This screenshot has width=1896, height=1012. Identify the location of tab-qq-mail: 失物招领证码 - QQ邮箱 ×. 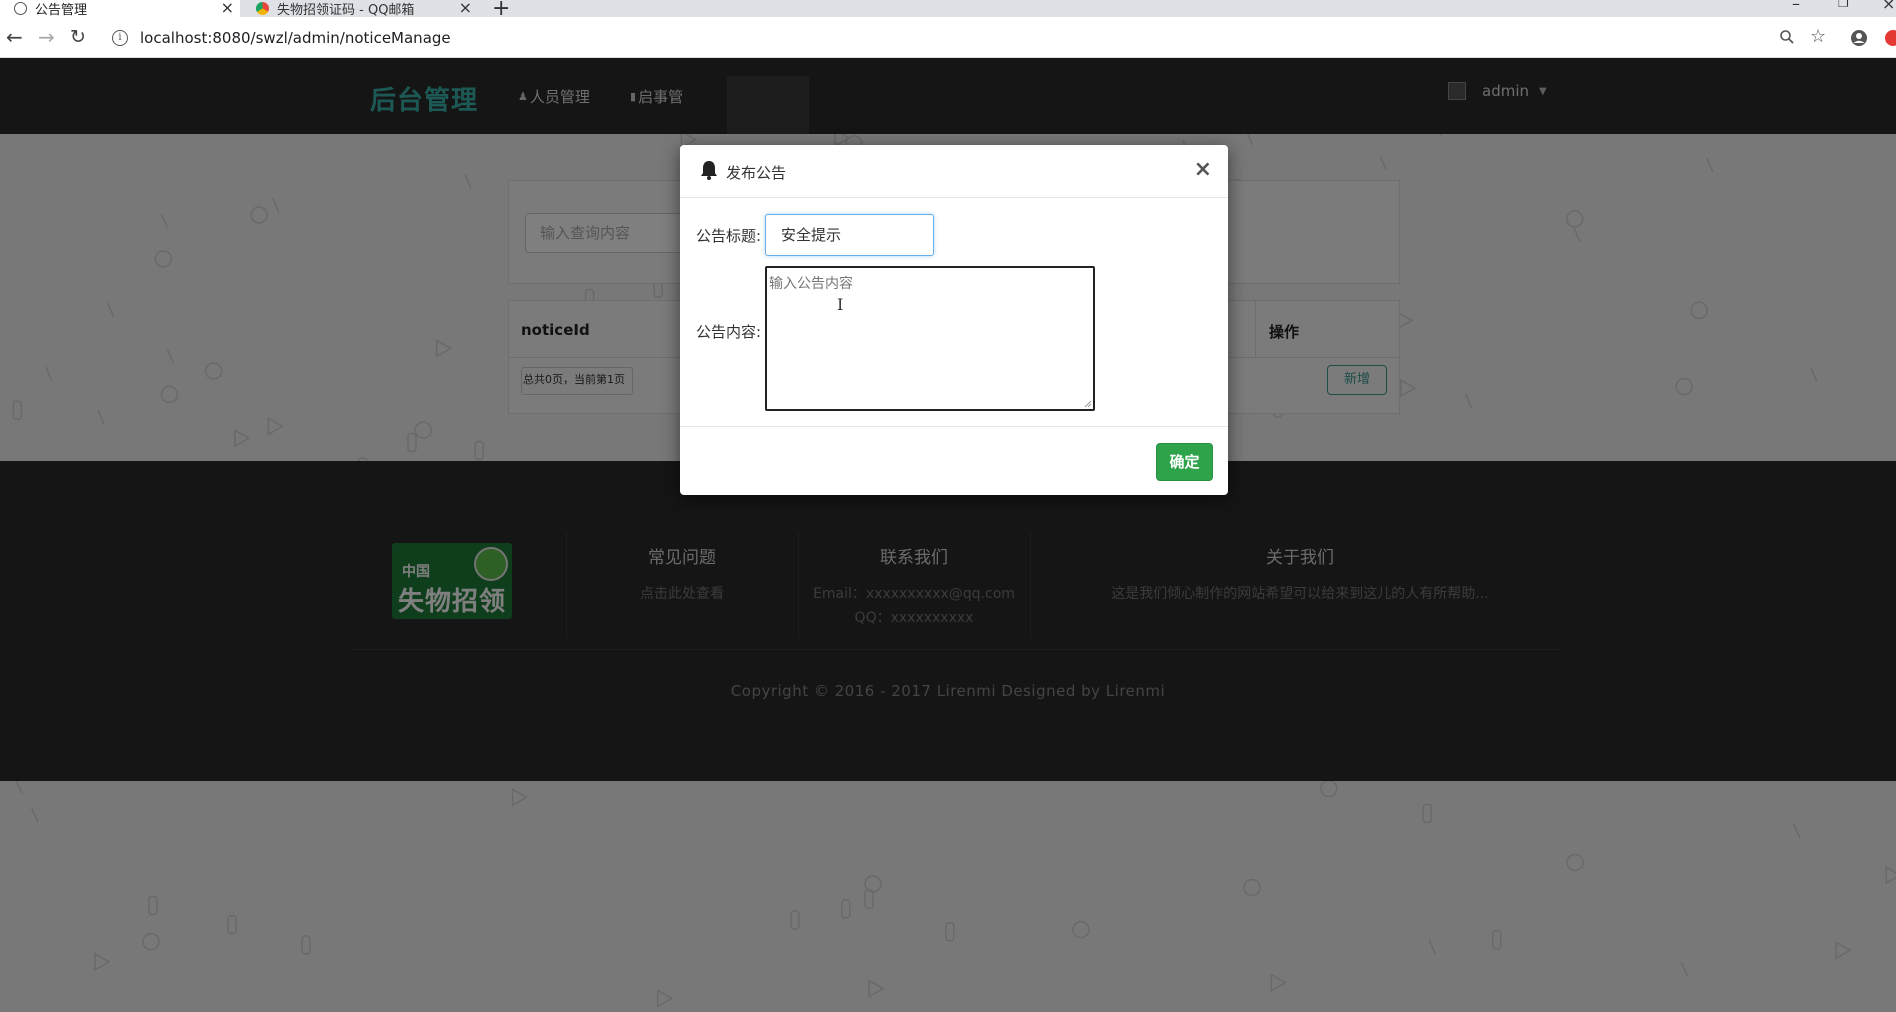
(360, 9).